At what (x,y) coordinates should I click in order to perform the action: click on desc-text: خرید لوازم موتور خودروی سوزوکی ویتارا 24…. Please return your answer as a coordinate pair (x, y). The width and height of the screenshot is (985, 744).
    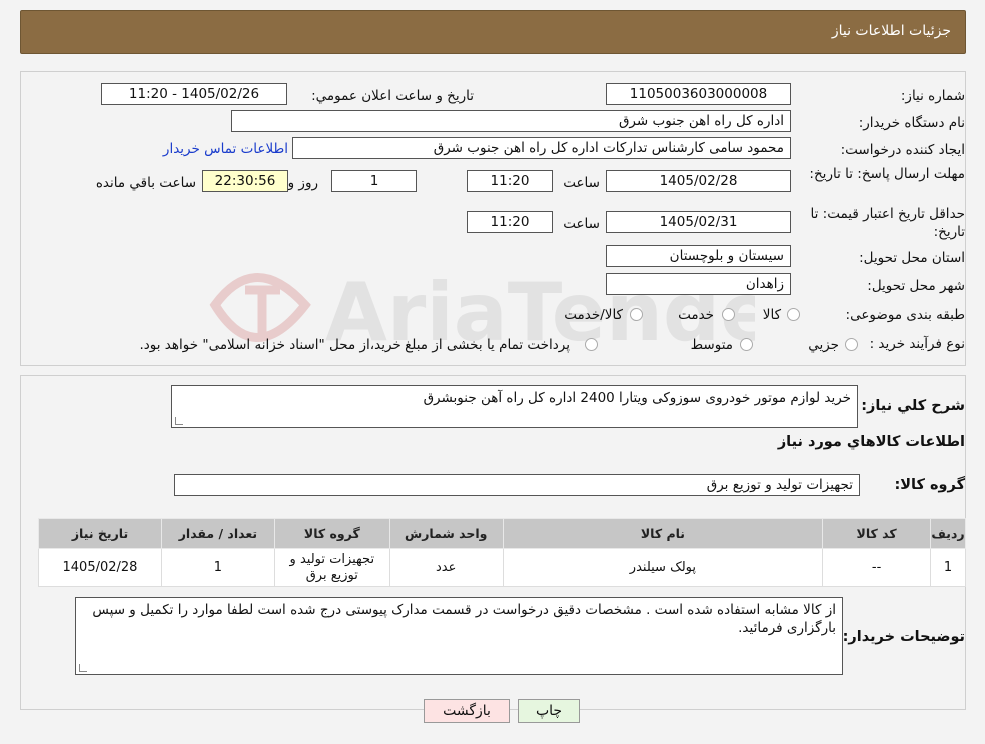
    Looking at the image, I should click on (637, 398).